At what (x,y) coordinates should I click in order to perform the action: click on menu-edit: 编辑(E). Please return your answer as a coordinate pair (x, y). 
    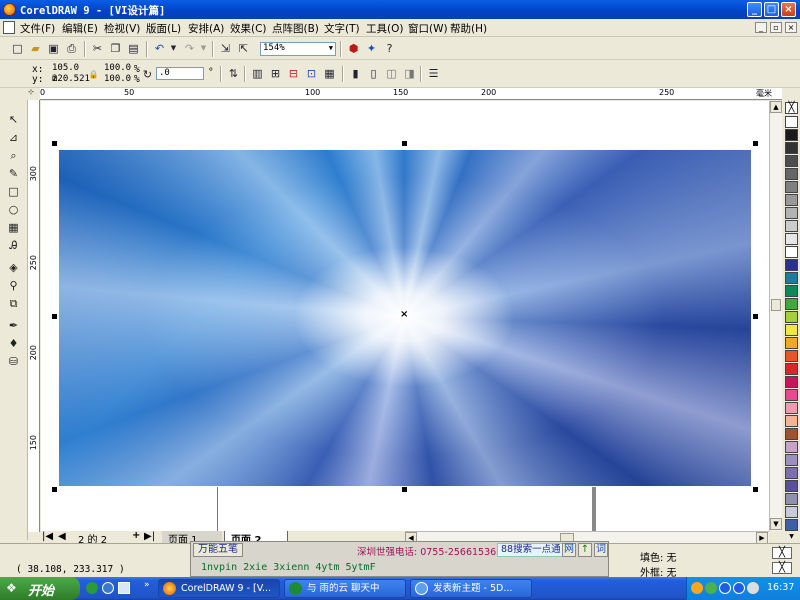
    Looking at the image, I should click on (80, 28).